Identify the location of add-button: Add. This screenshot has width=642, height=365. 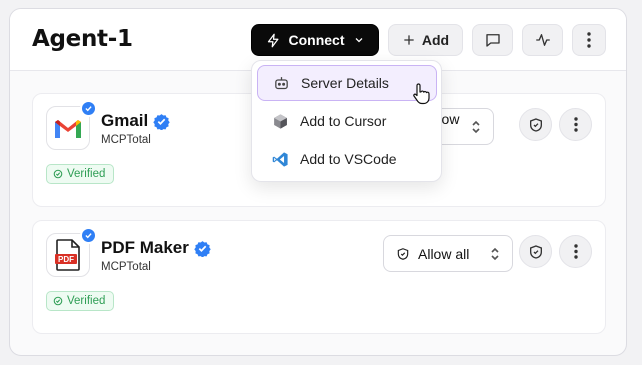
(425, 40).